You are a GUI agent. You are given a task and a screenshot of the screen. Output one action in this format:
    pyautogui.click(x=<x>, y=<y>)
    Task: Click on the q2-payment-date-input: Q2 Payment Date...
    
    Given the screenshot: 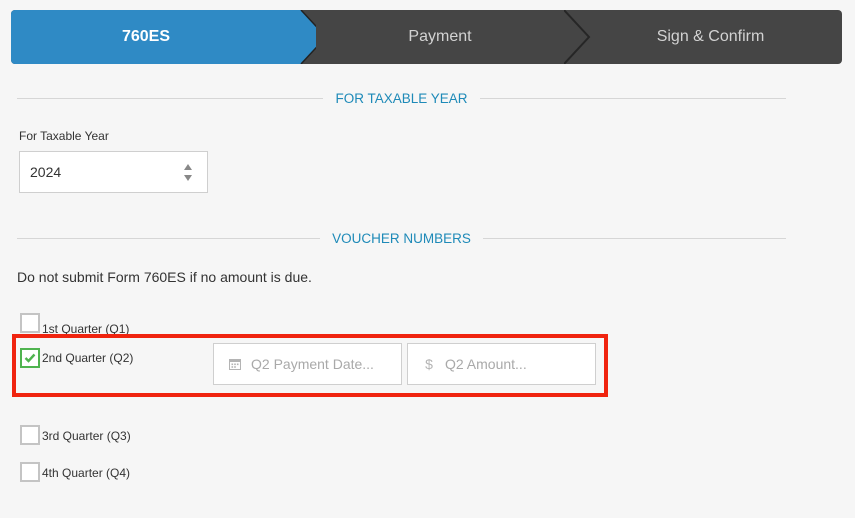 What is the action you would take?
    pyautogui.click(x=307, y=364)
    